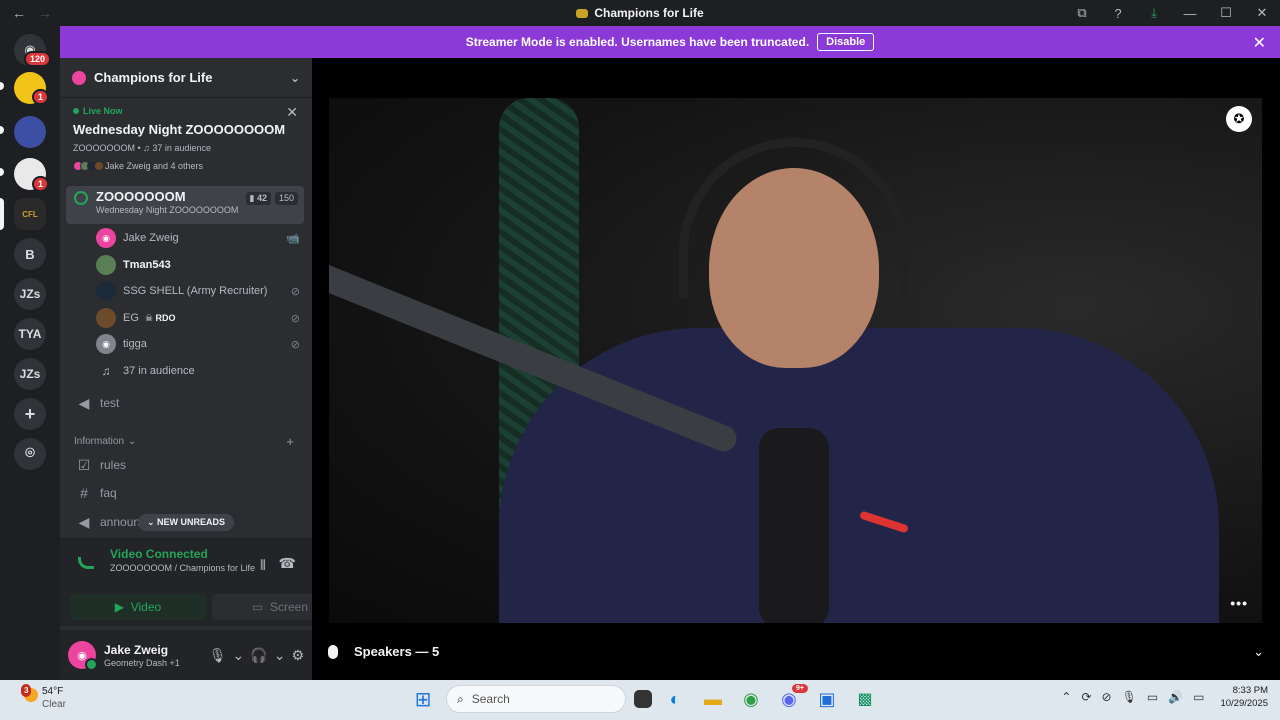  I want to click on server-icon-hero, so click(30, 132).